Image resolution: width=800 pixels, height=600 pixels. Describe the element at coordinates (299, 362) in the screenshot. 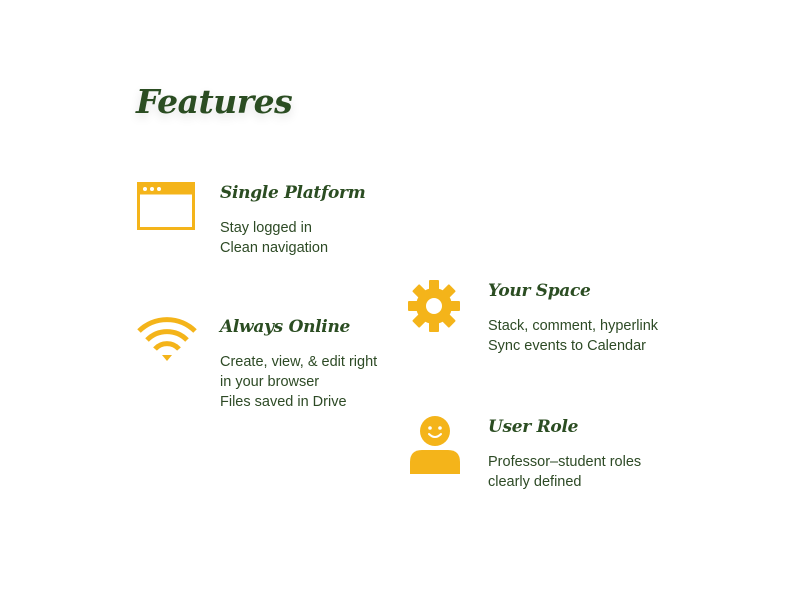

I see `feature-line: Create, view, & edit right` at that location.